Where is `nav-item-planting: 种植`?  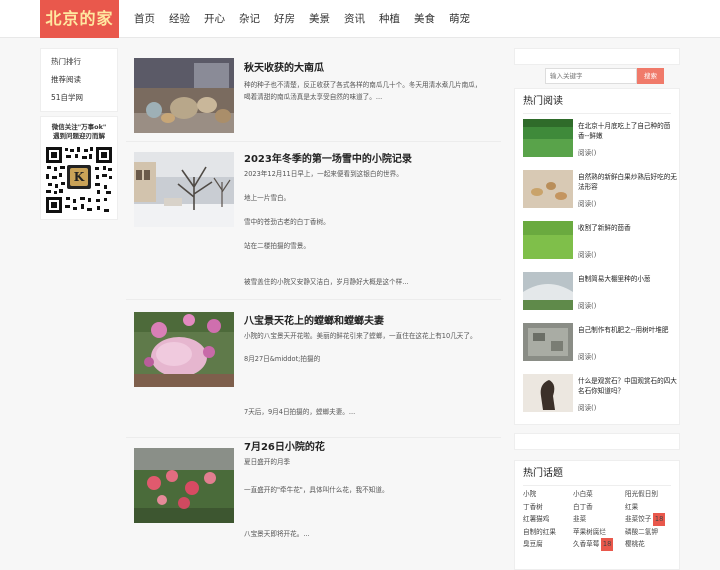 nav-item-planting: 种植 is located at coordinates (389, 19).